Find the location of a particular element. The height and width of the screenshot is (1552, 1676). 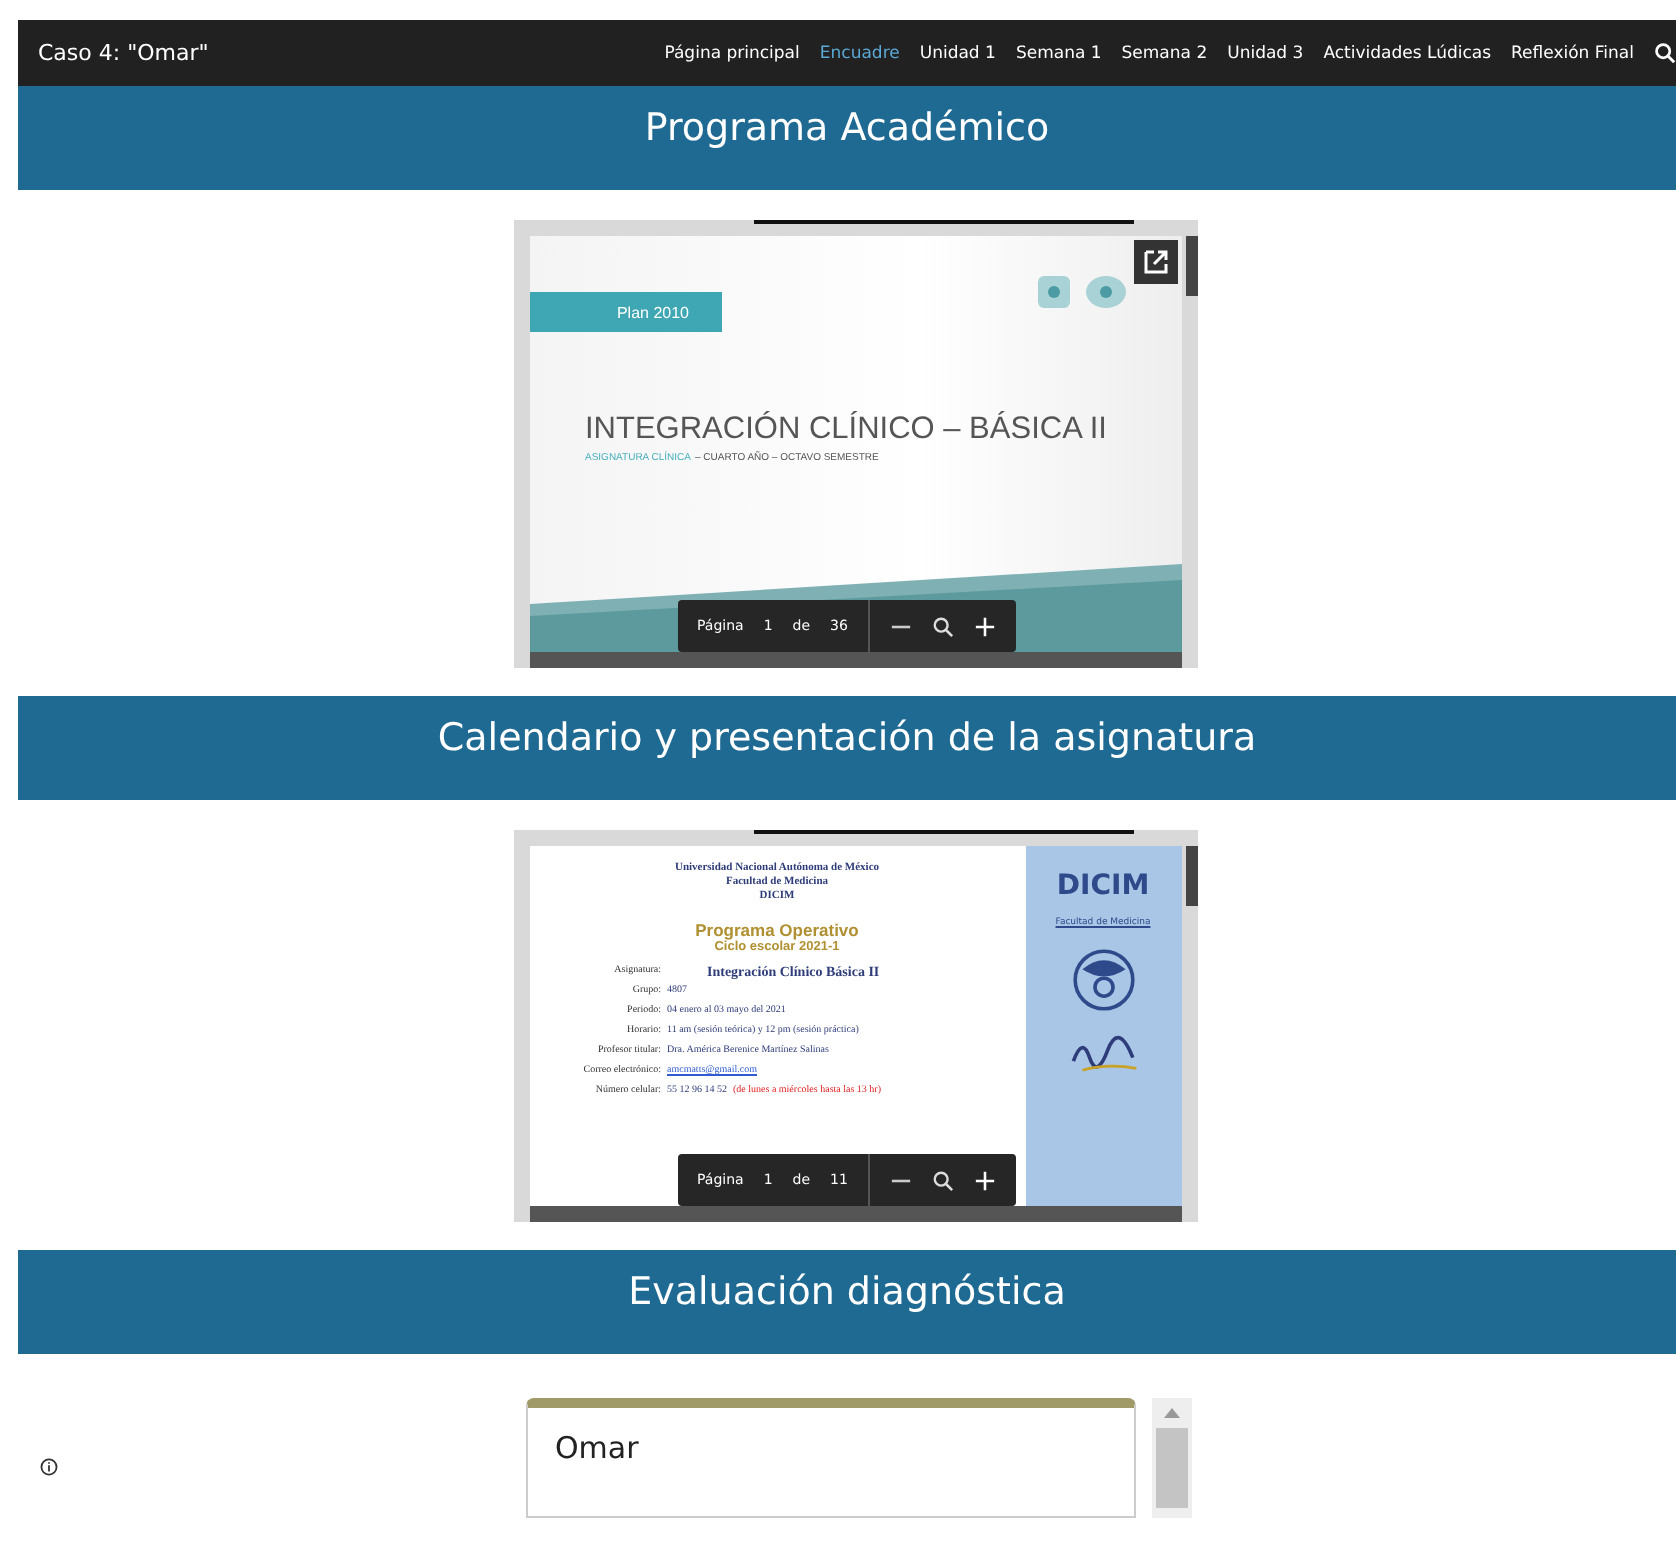

section-title: Calendario y presentación de la asignatura is located at coordinates (847, 740).